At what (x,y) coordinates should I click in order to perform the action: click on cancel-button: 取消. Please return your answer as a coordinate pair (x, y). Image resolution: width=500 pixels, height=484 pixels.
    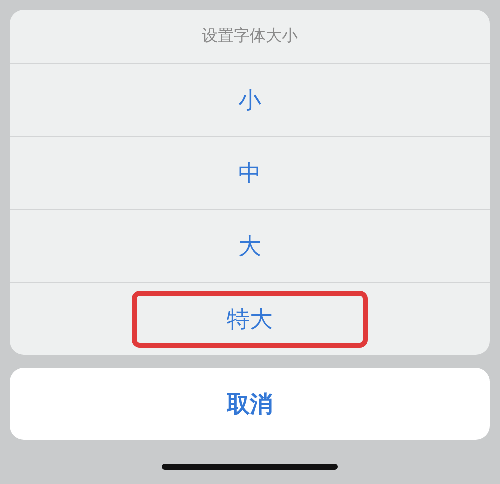
    Looking at the image, I should click on (250, 404).